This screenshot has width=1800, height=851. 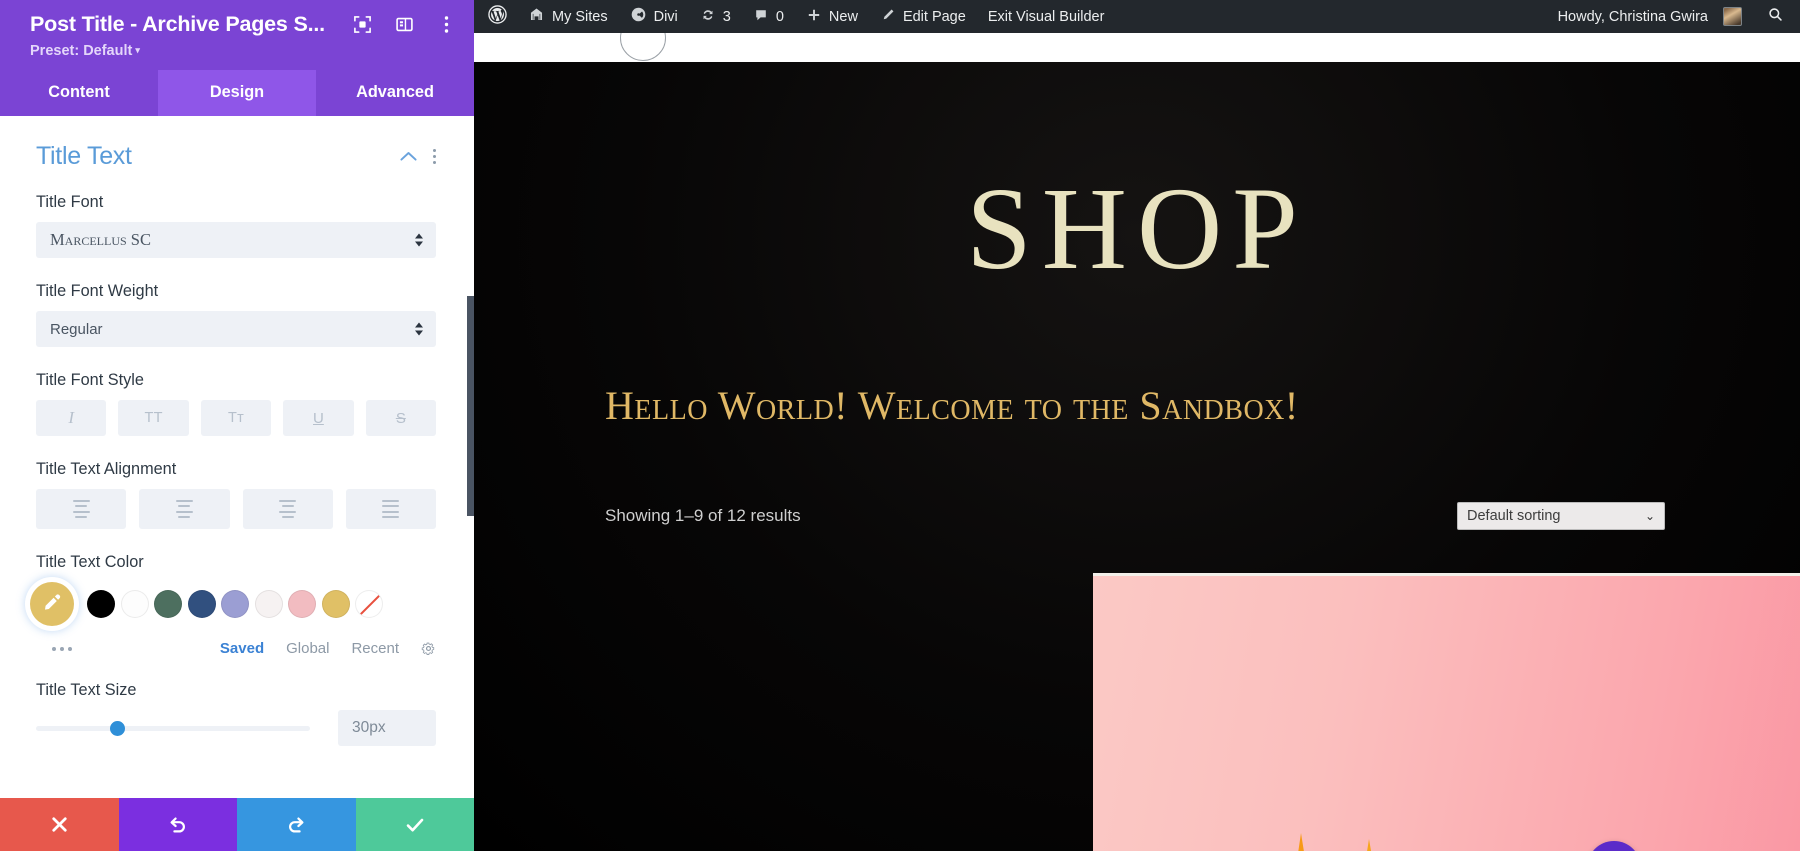 I want to click on admin-bar-label: Exit Visual Builder, so click(x=1046, y=16).